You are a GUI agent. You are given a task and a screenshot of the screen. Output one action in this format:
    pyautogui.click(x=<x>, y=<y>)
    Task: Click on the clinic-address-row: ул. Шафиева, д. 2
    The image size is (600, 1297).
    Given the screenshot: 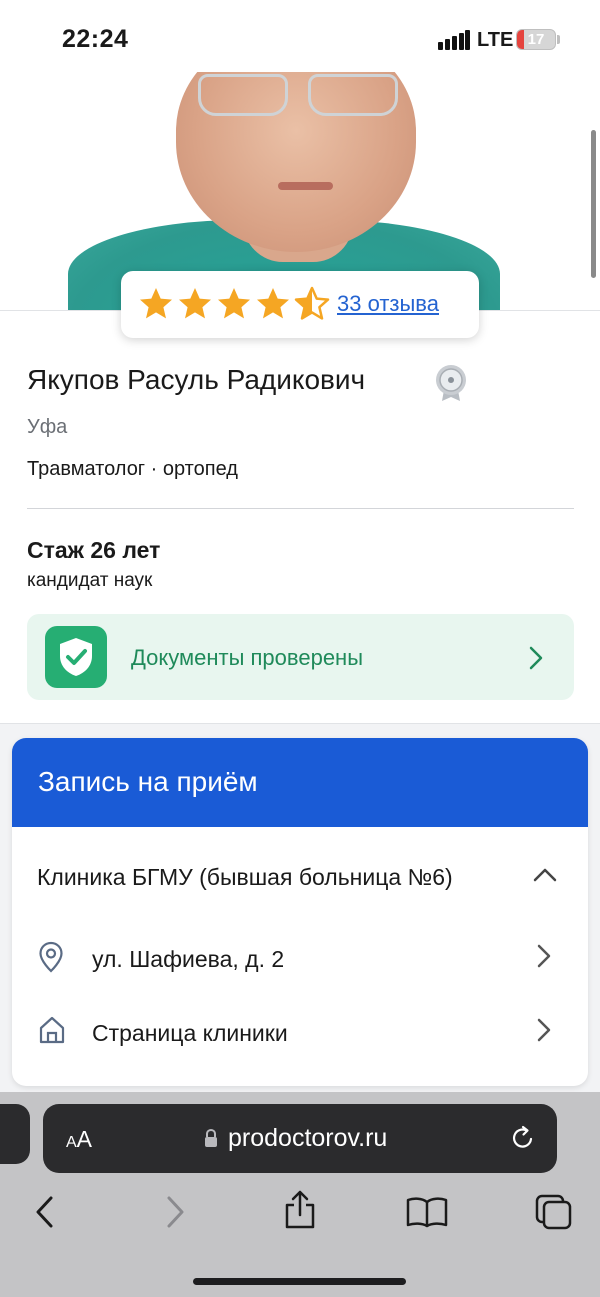 What is the action you would take?
    pyautogui.click(x=300, y=957)
    